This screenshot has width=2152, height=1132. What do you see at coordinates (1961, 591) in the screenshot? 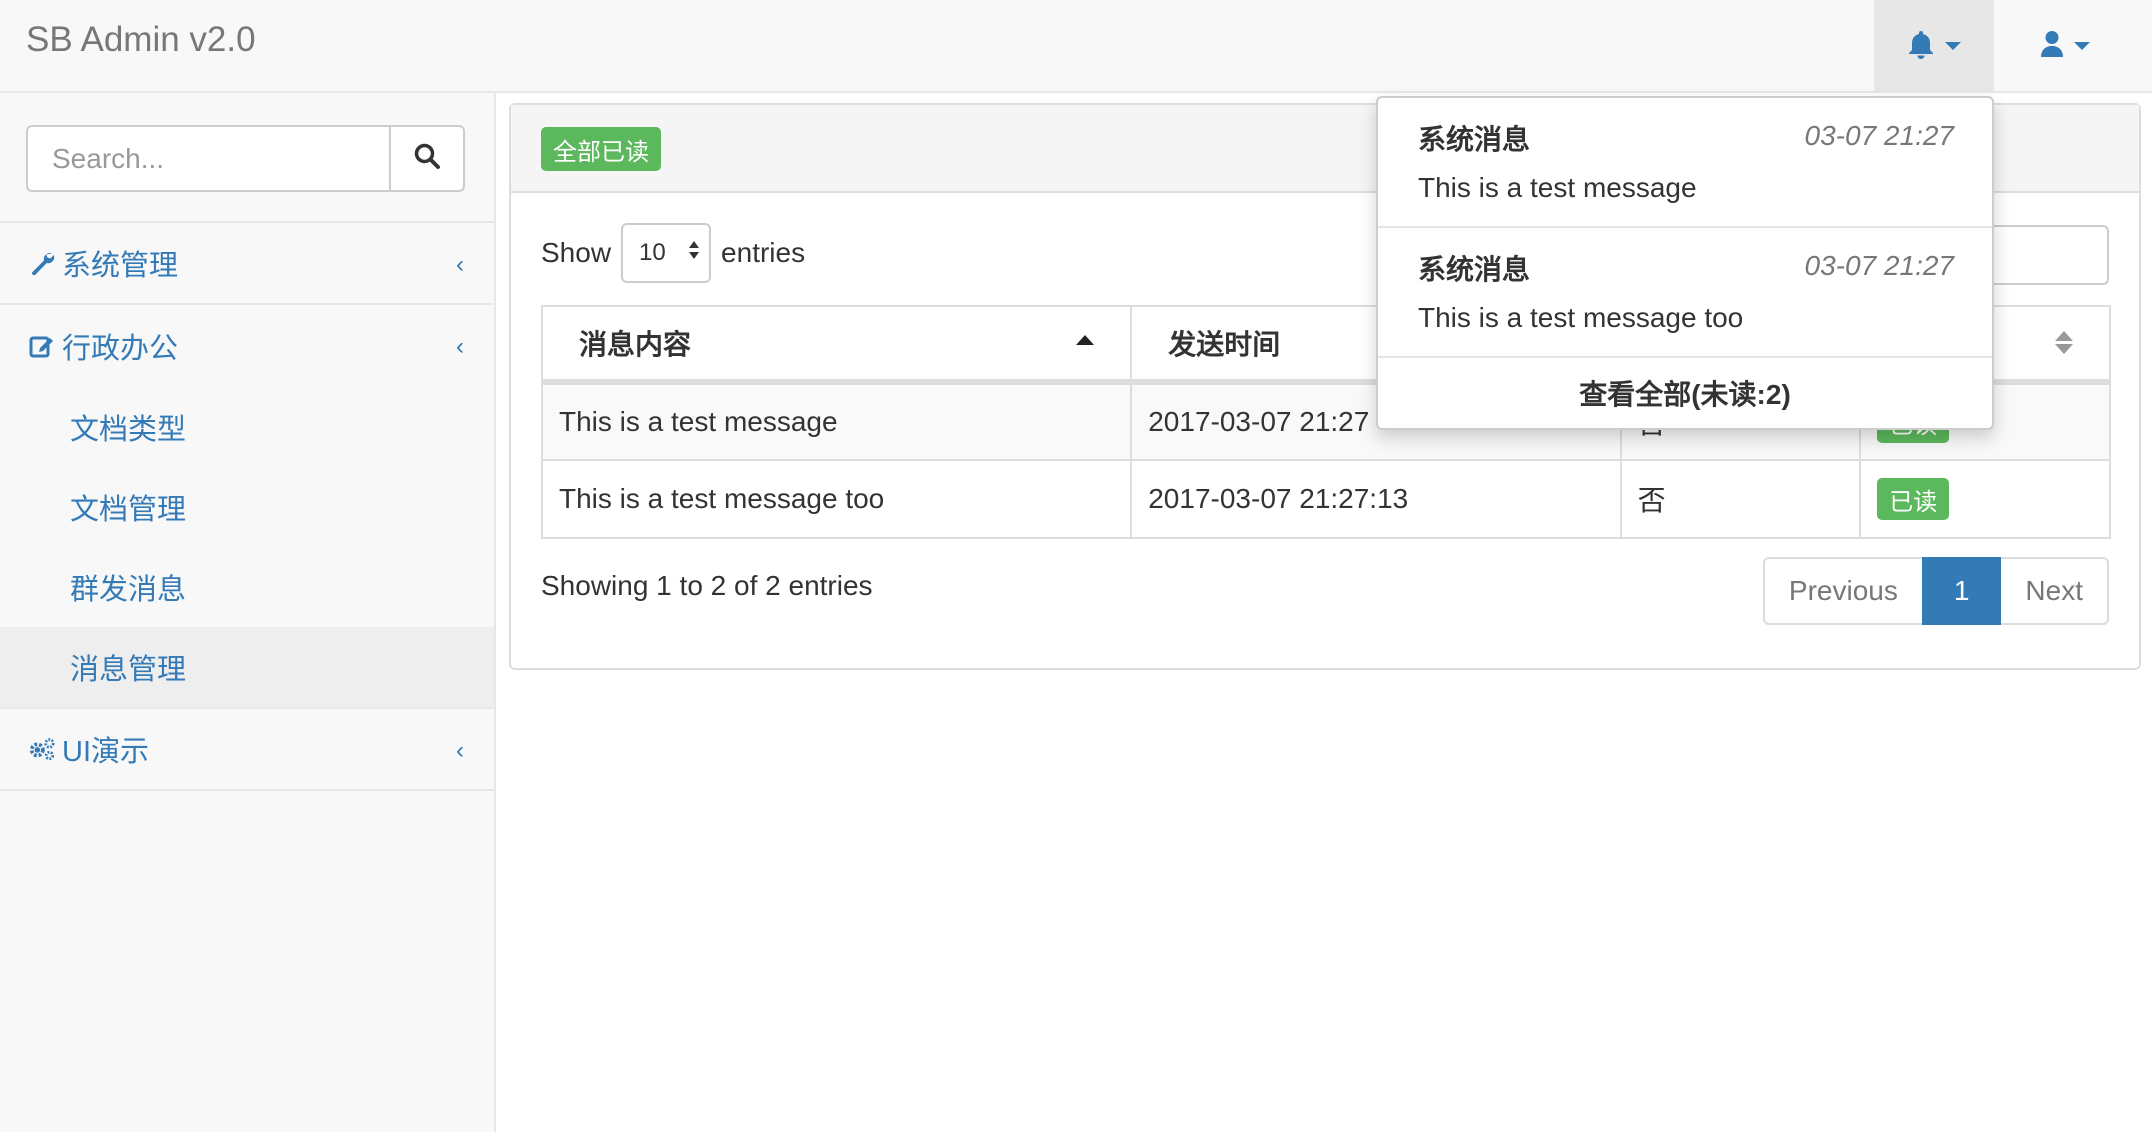
I see `page-1-button: 1` at bounding box center [1961, 591].